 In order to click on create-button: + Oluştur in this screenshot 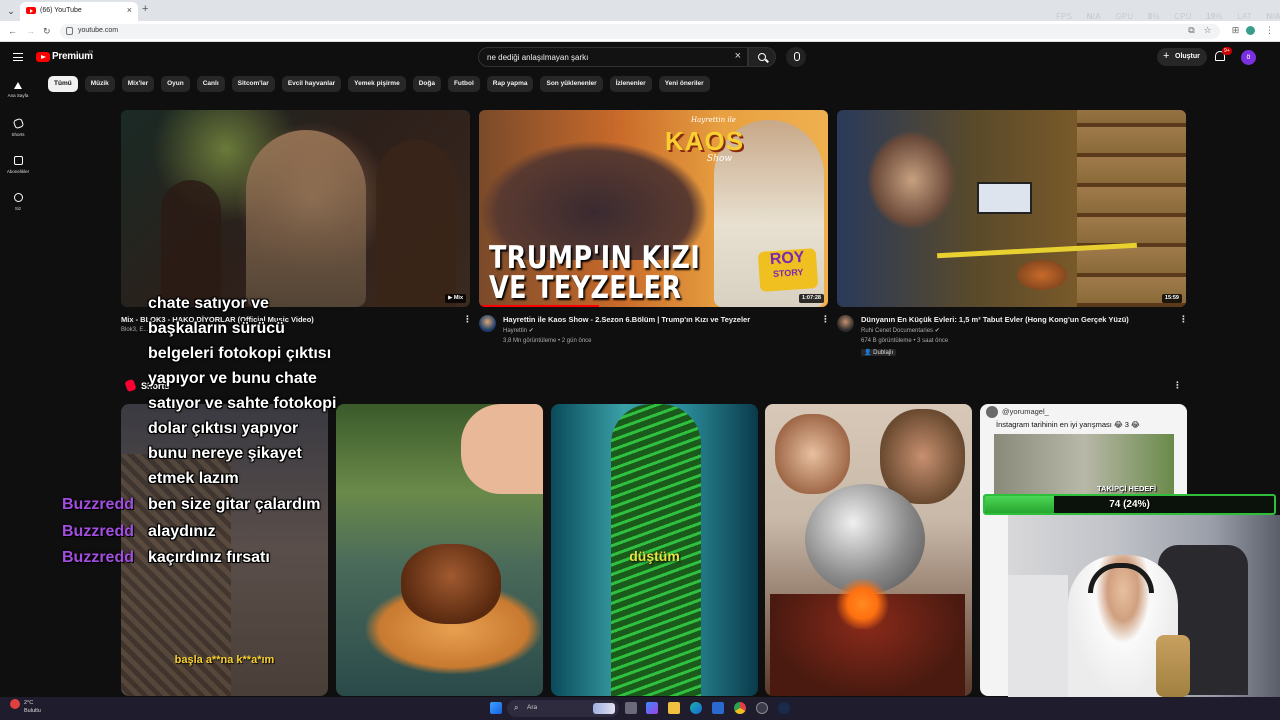, I will do `click(1182, 57)`.